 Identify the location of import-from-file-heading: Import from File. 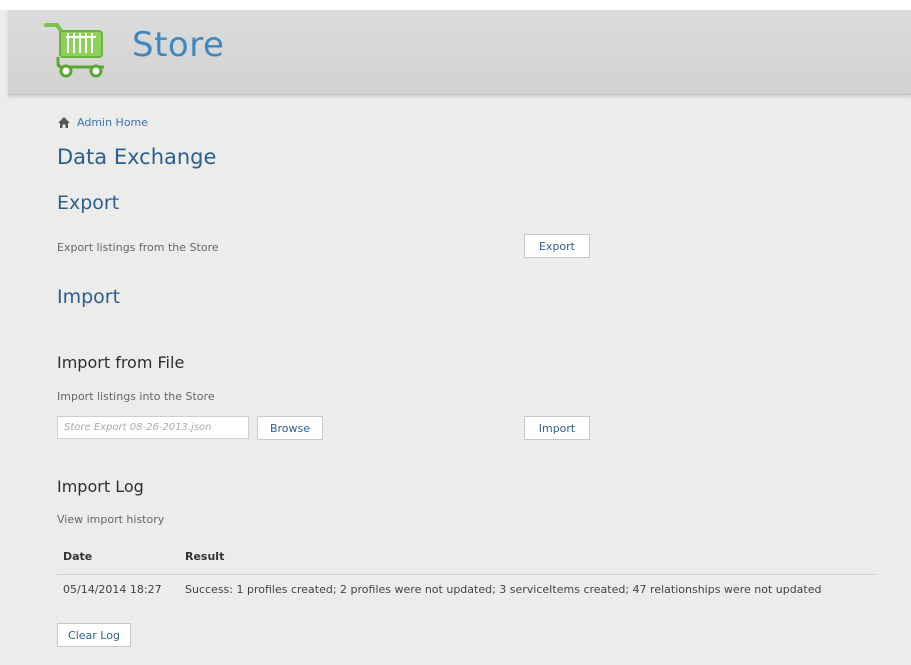
(121, 362).